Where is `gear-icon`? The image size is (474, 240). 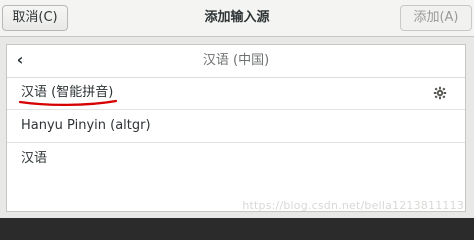 gear-icon is located at coordinates (440, 93).